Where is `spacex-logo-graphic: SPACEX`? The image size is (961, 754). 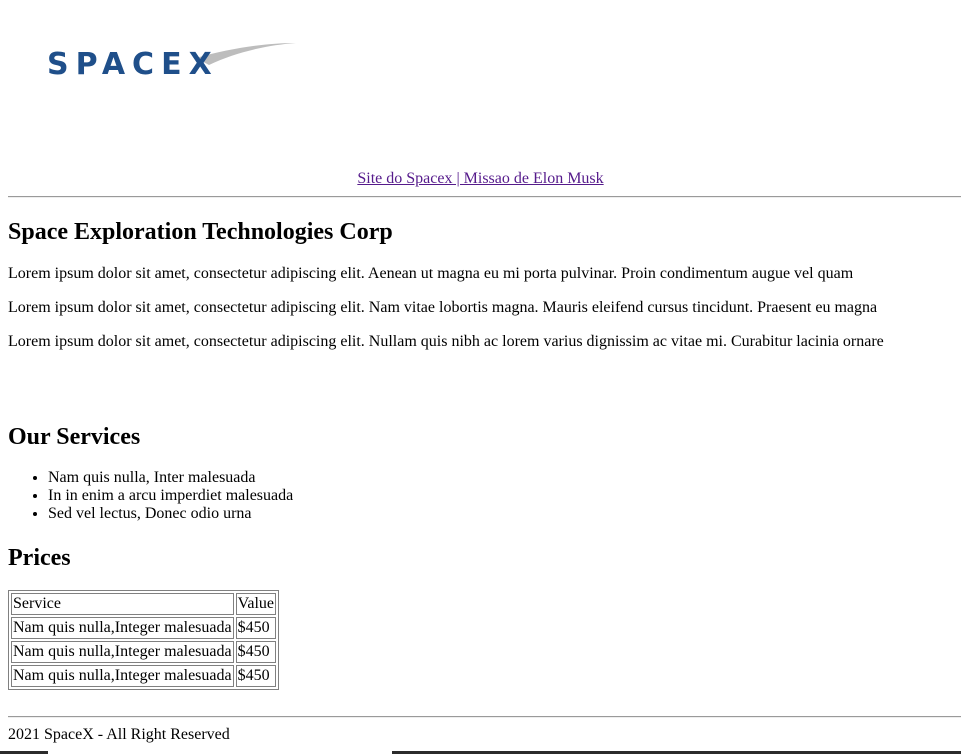 spacex-logo-graphic: SPACEX is located at coordinates (171, 62).